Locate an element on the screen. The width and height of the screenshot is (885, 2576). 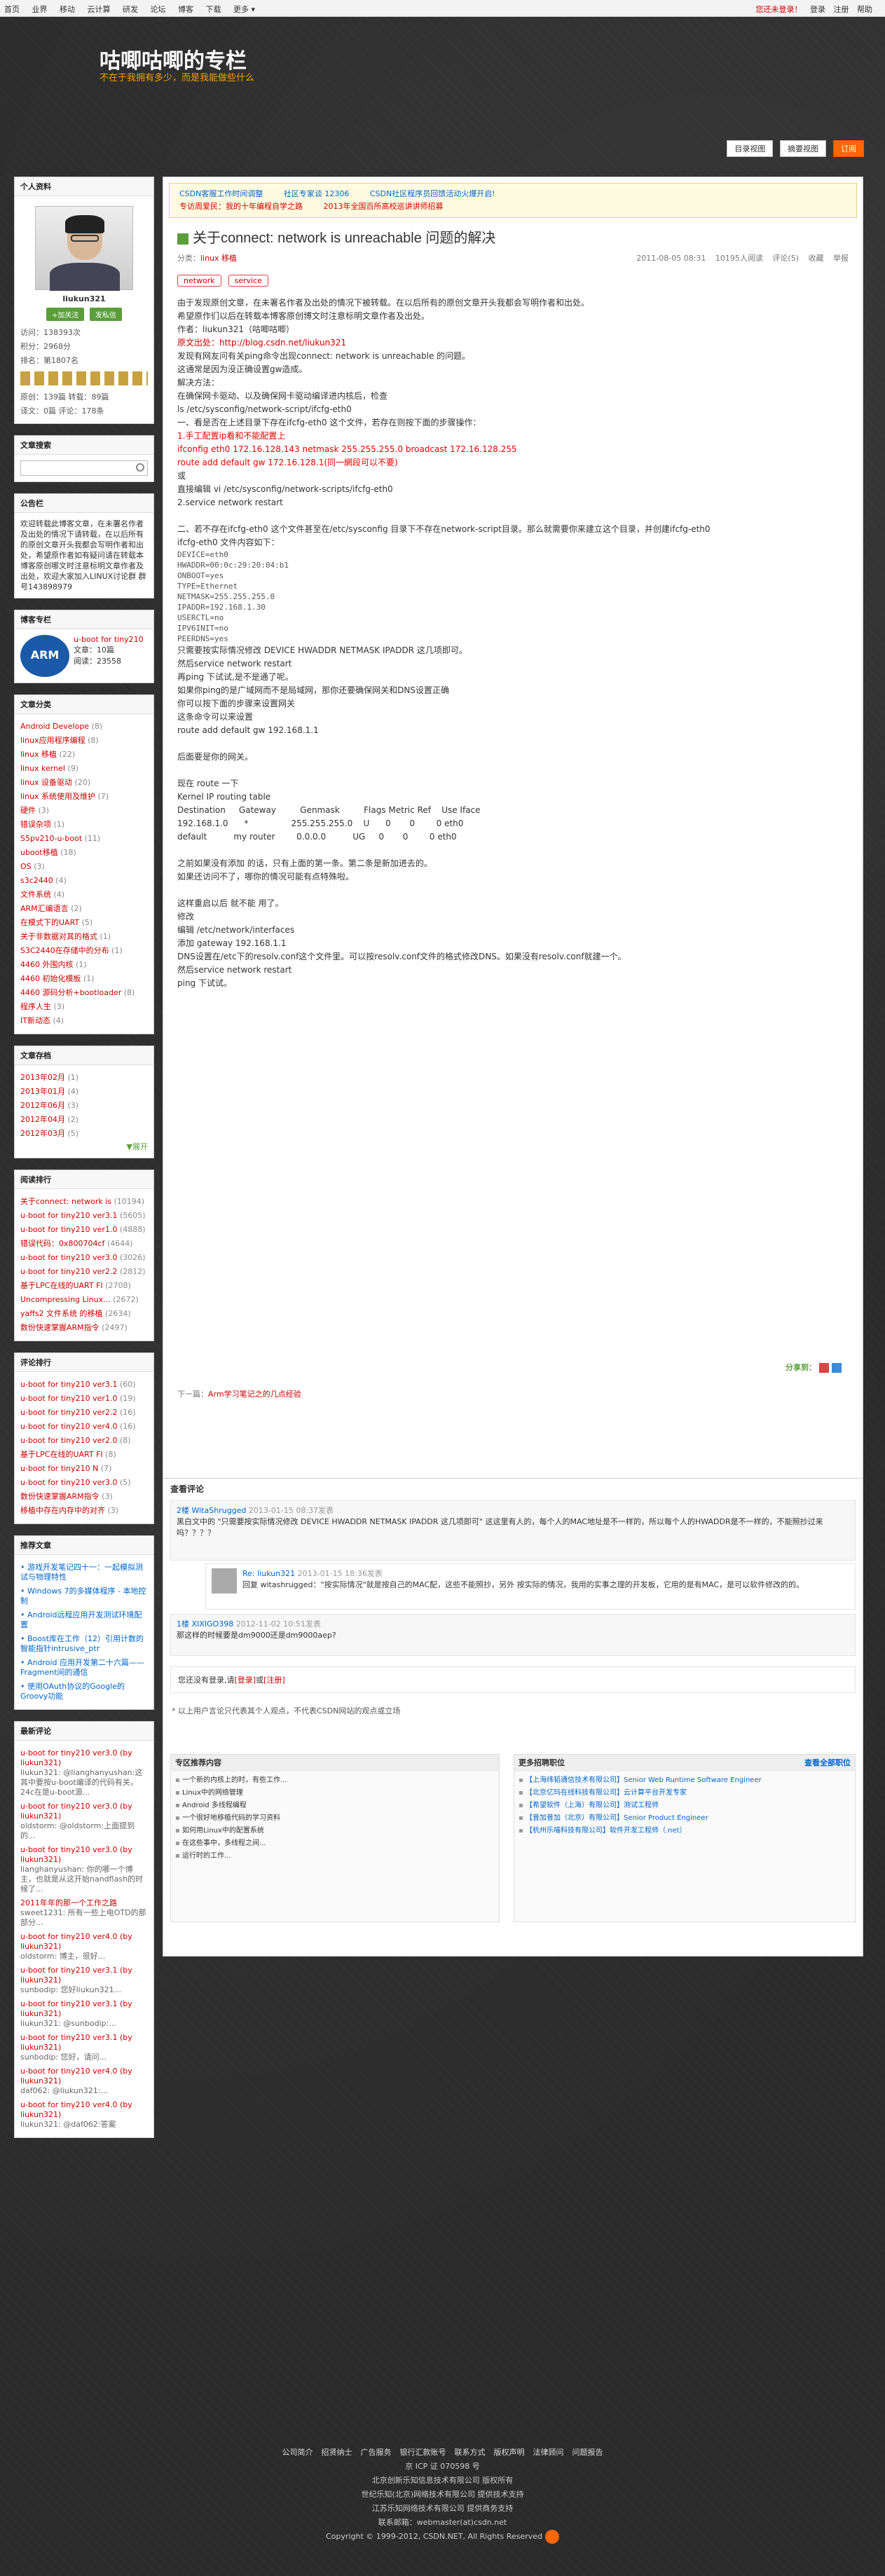
top-nav-link: 博客 is located at coordinates (185, 10).